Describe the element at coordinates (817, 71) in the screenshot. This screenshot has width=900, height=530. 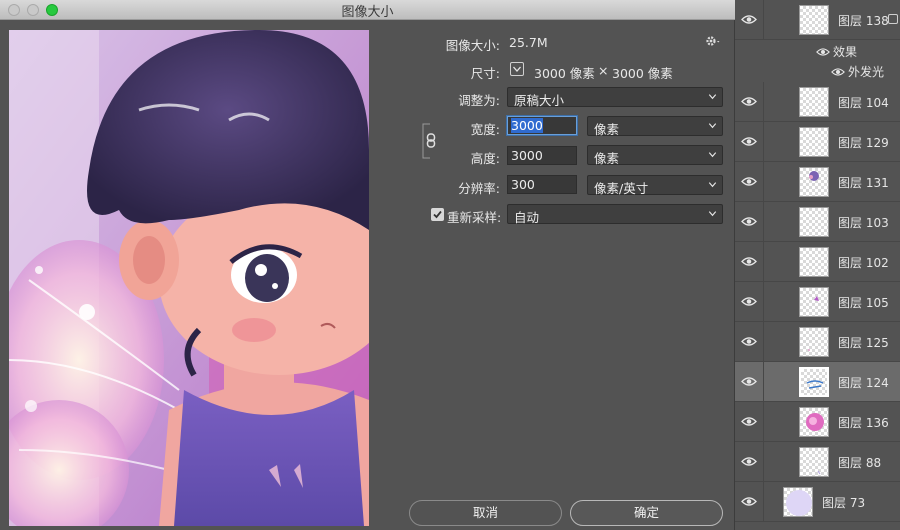
I see `outer-glow-effect-row: 外发光` at that location.